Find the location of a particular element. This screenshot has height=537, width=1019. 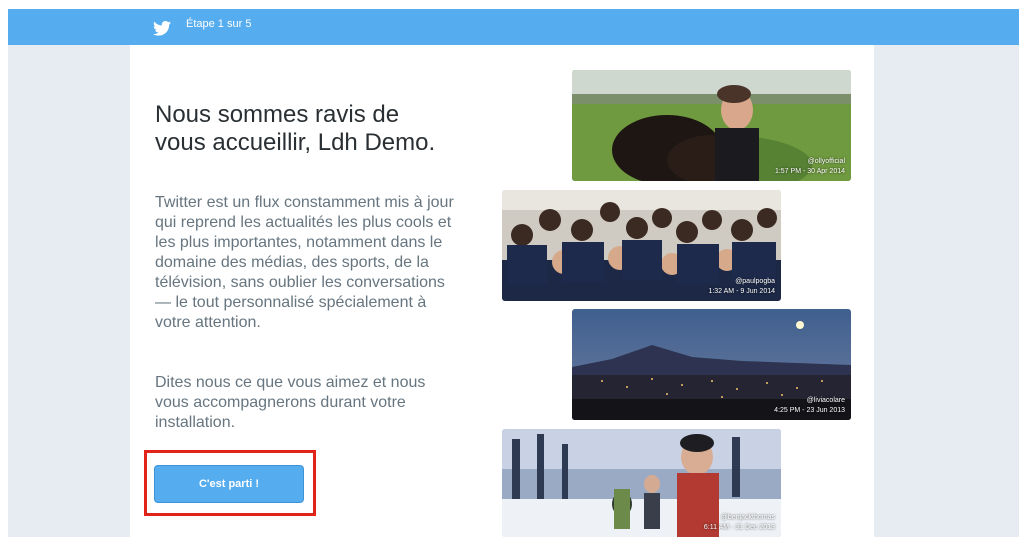

top-bar: Étape 1 sur 5 is located at coordinates (513, 27).